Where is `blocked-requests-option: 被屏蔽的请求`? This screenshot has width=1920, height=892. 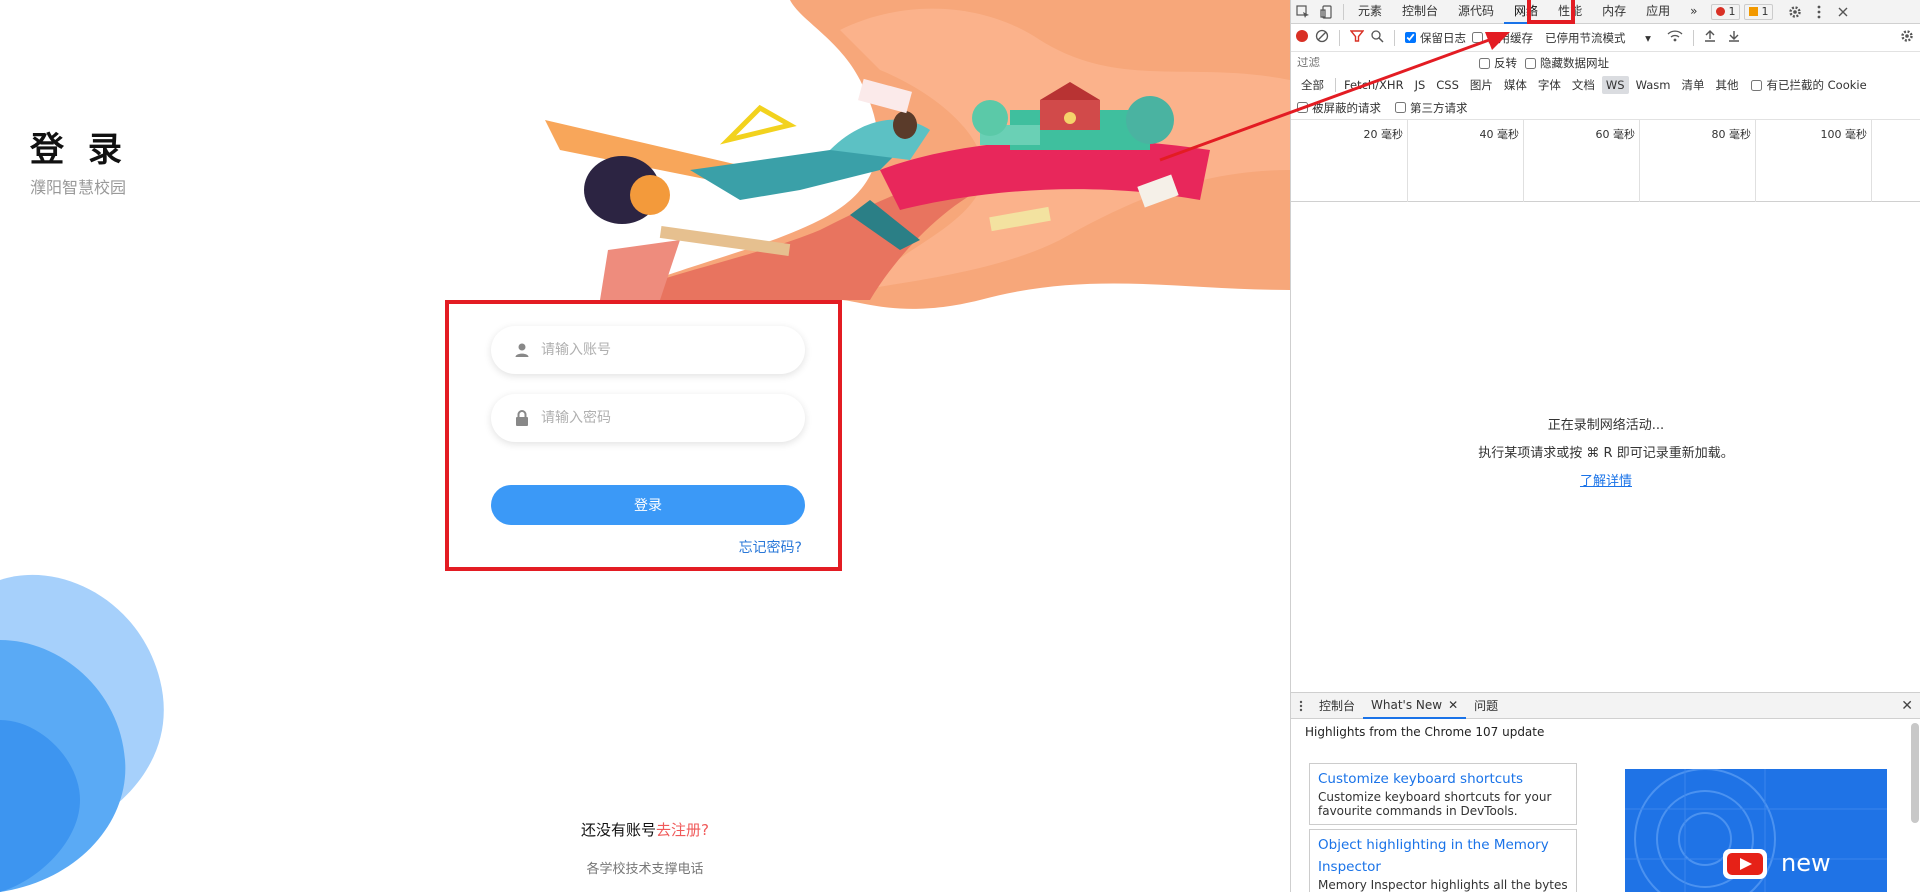 blocked-requests-option: 被屏蔽的请求 is located at coordinates (1339, 108).